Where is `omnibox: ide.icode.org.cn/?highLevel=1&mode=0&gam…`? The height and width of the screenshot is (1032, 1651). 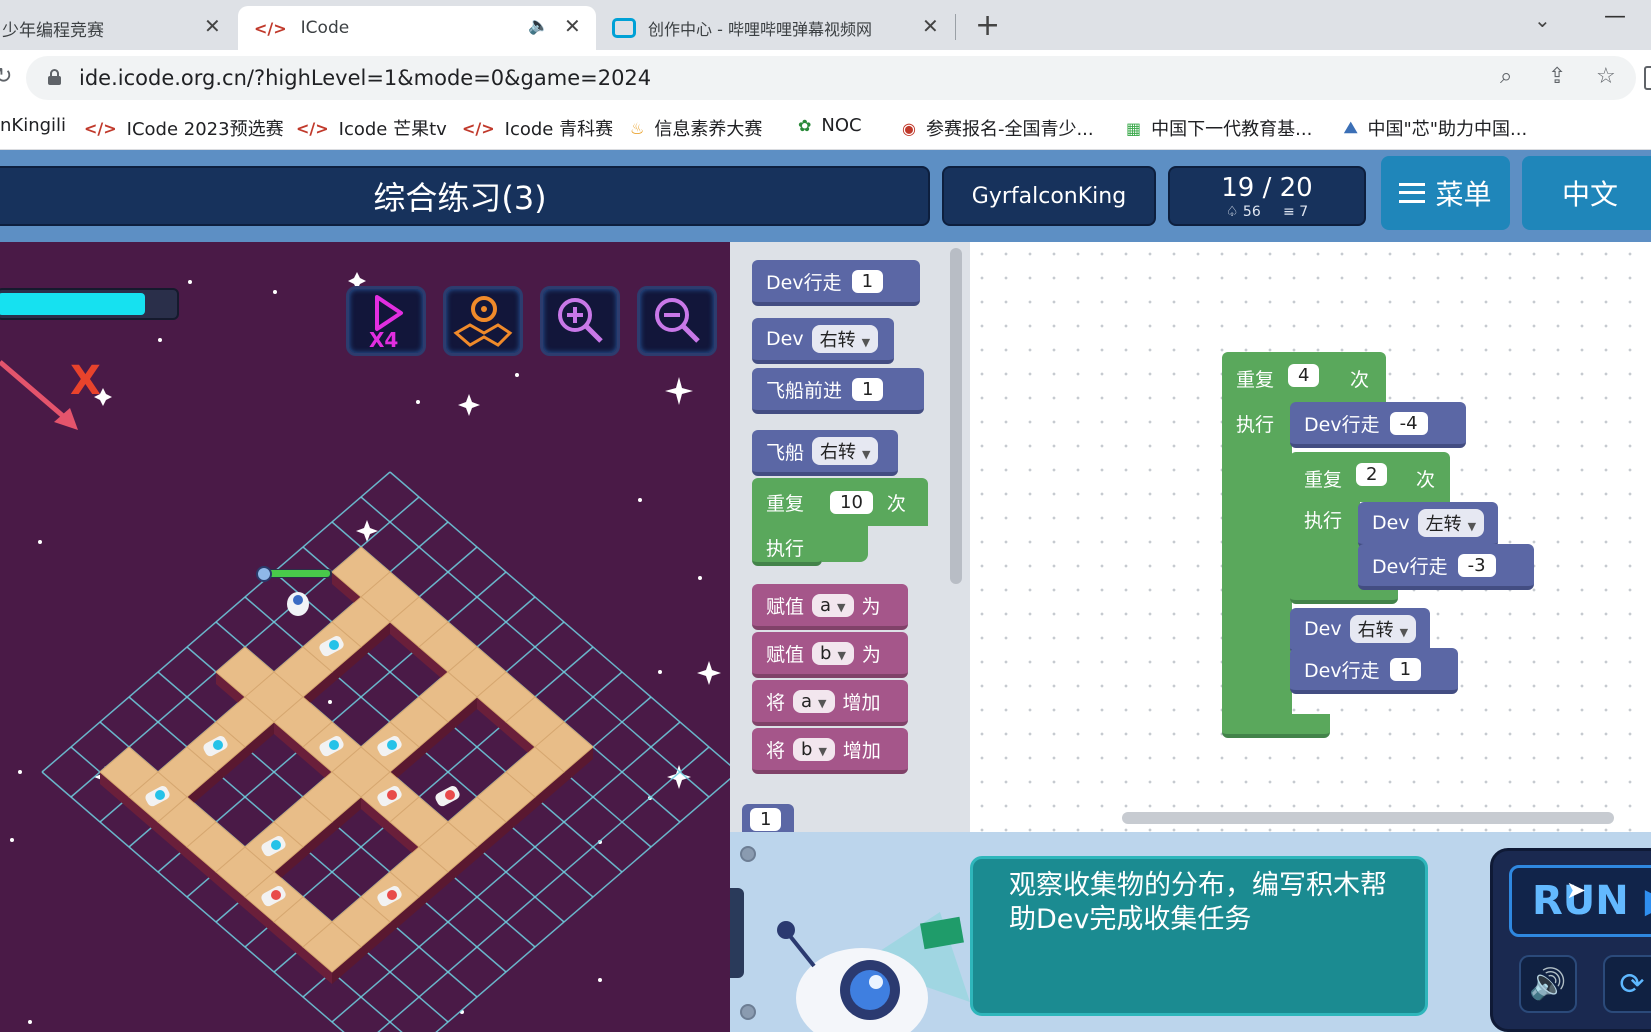
omnibox: ide.icode.org.cn/?highLevel=1&mode=0&gam… is located at coordinates (831, 78).